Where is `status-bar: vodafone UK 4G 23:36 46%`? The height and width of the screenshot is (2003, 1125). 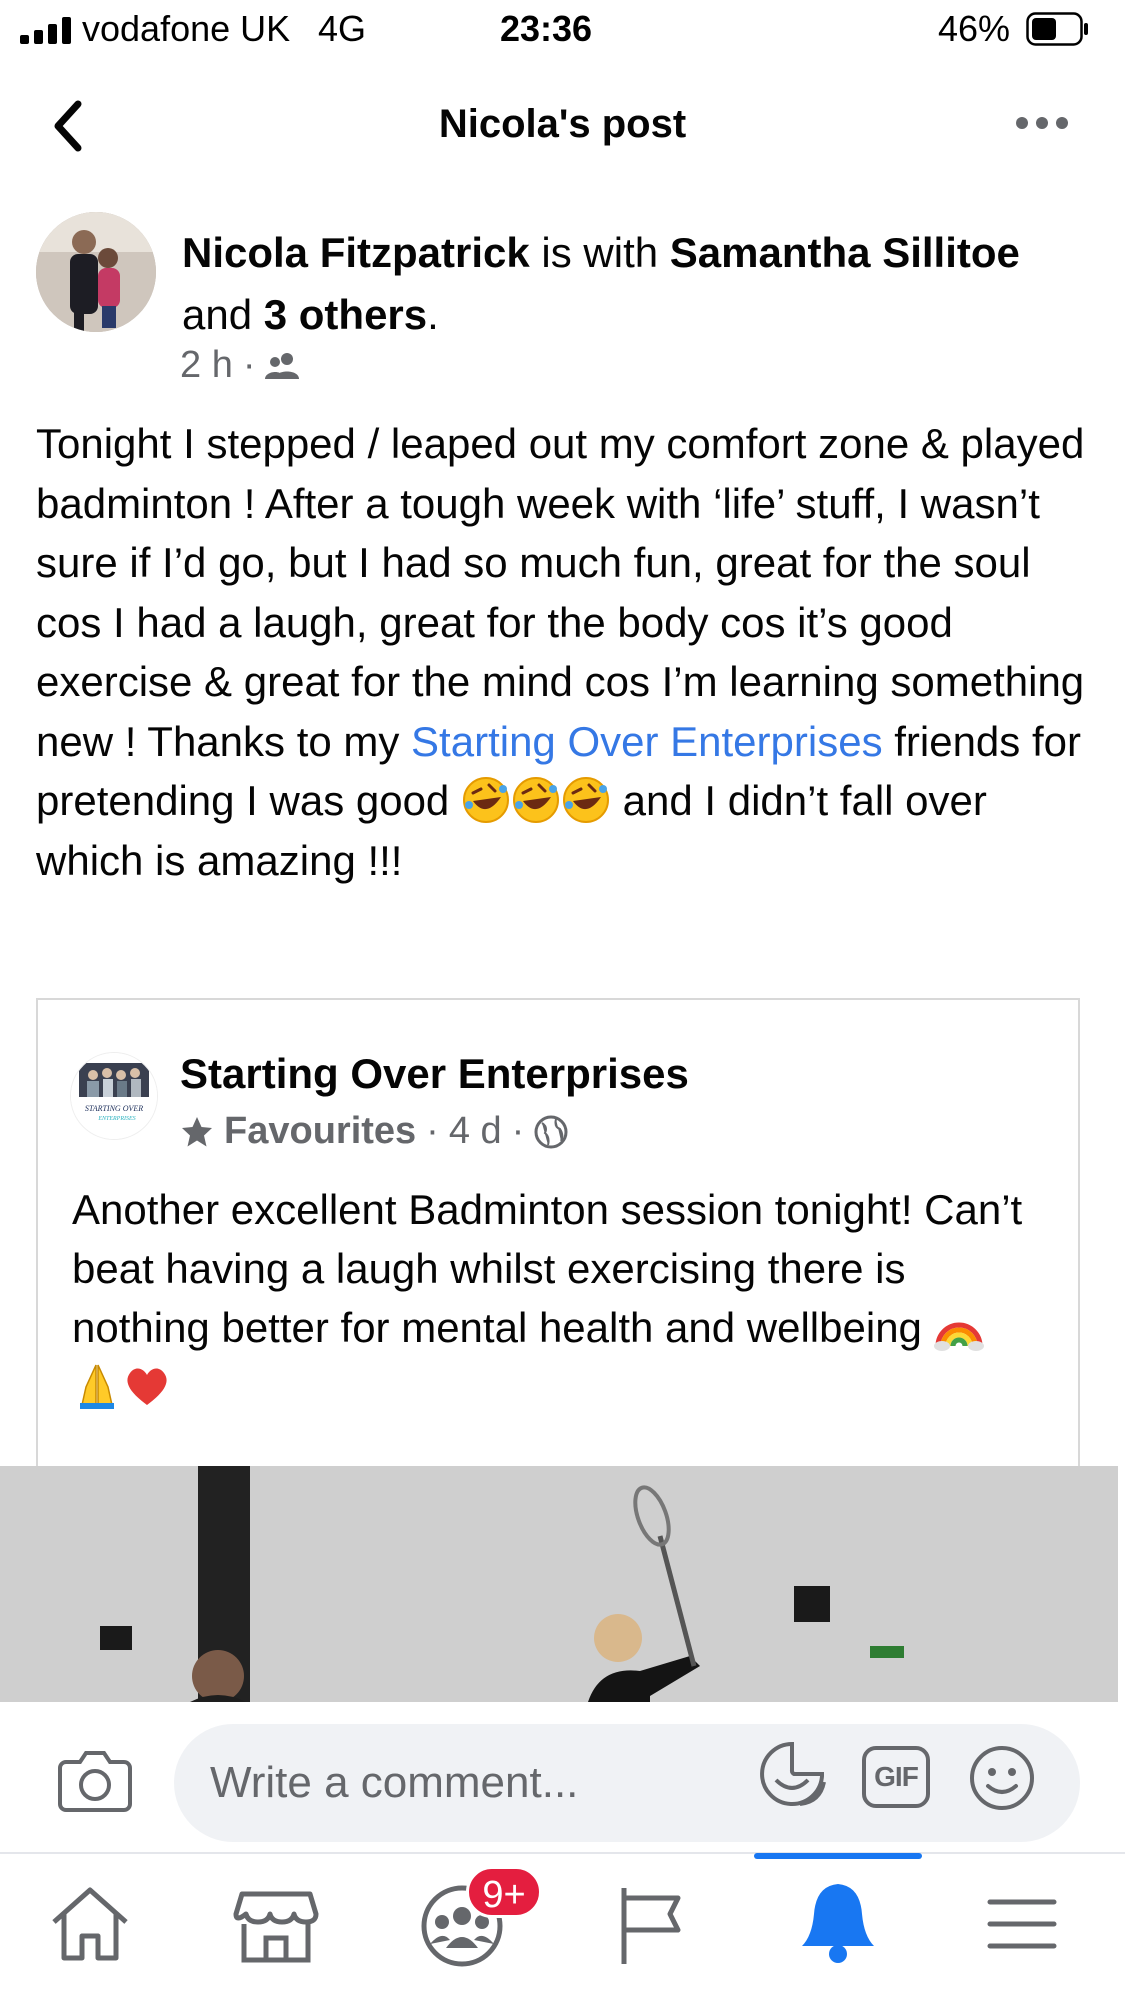 status-bar: vodafone UK 4G 23:36 46% is located at coordinates (562, 31).